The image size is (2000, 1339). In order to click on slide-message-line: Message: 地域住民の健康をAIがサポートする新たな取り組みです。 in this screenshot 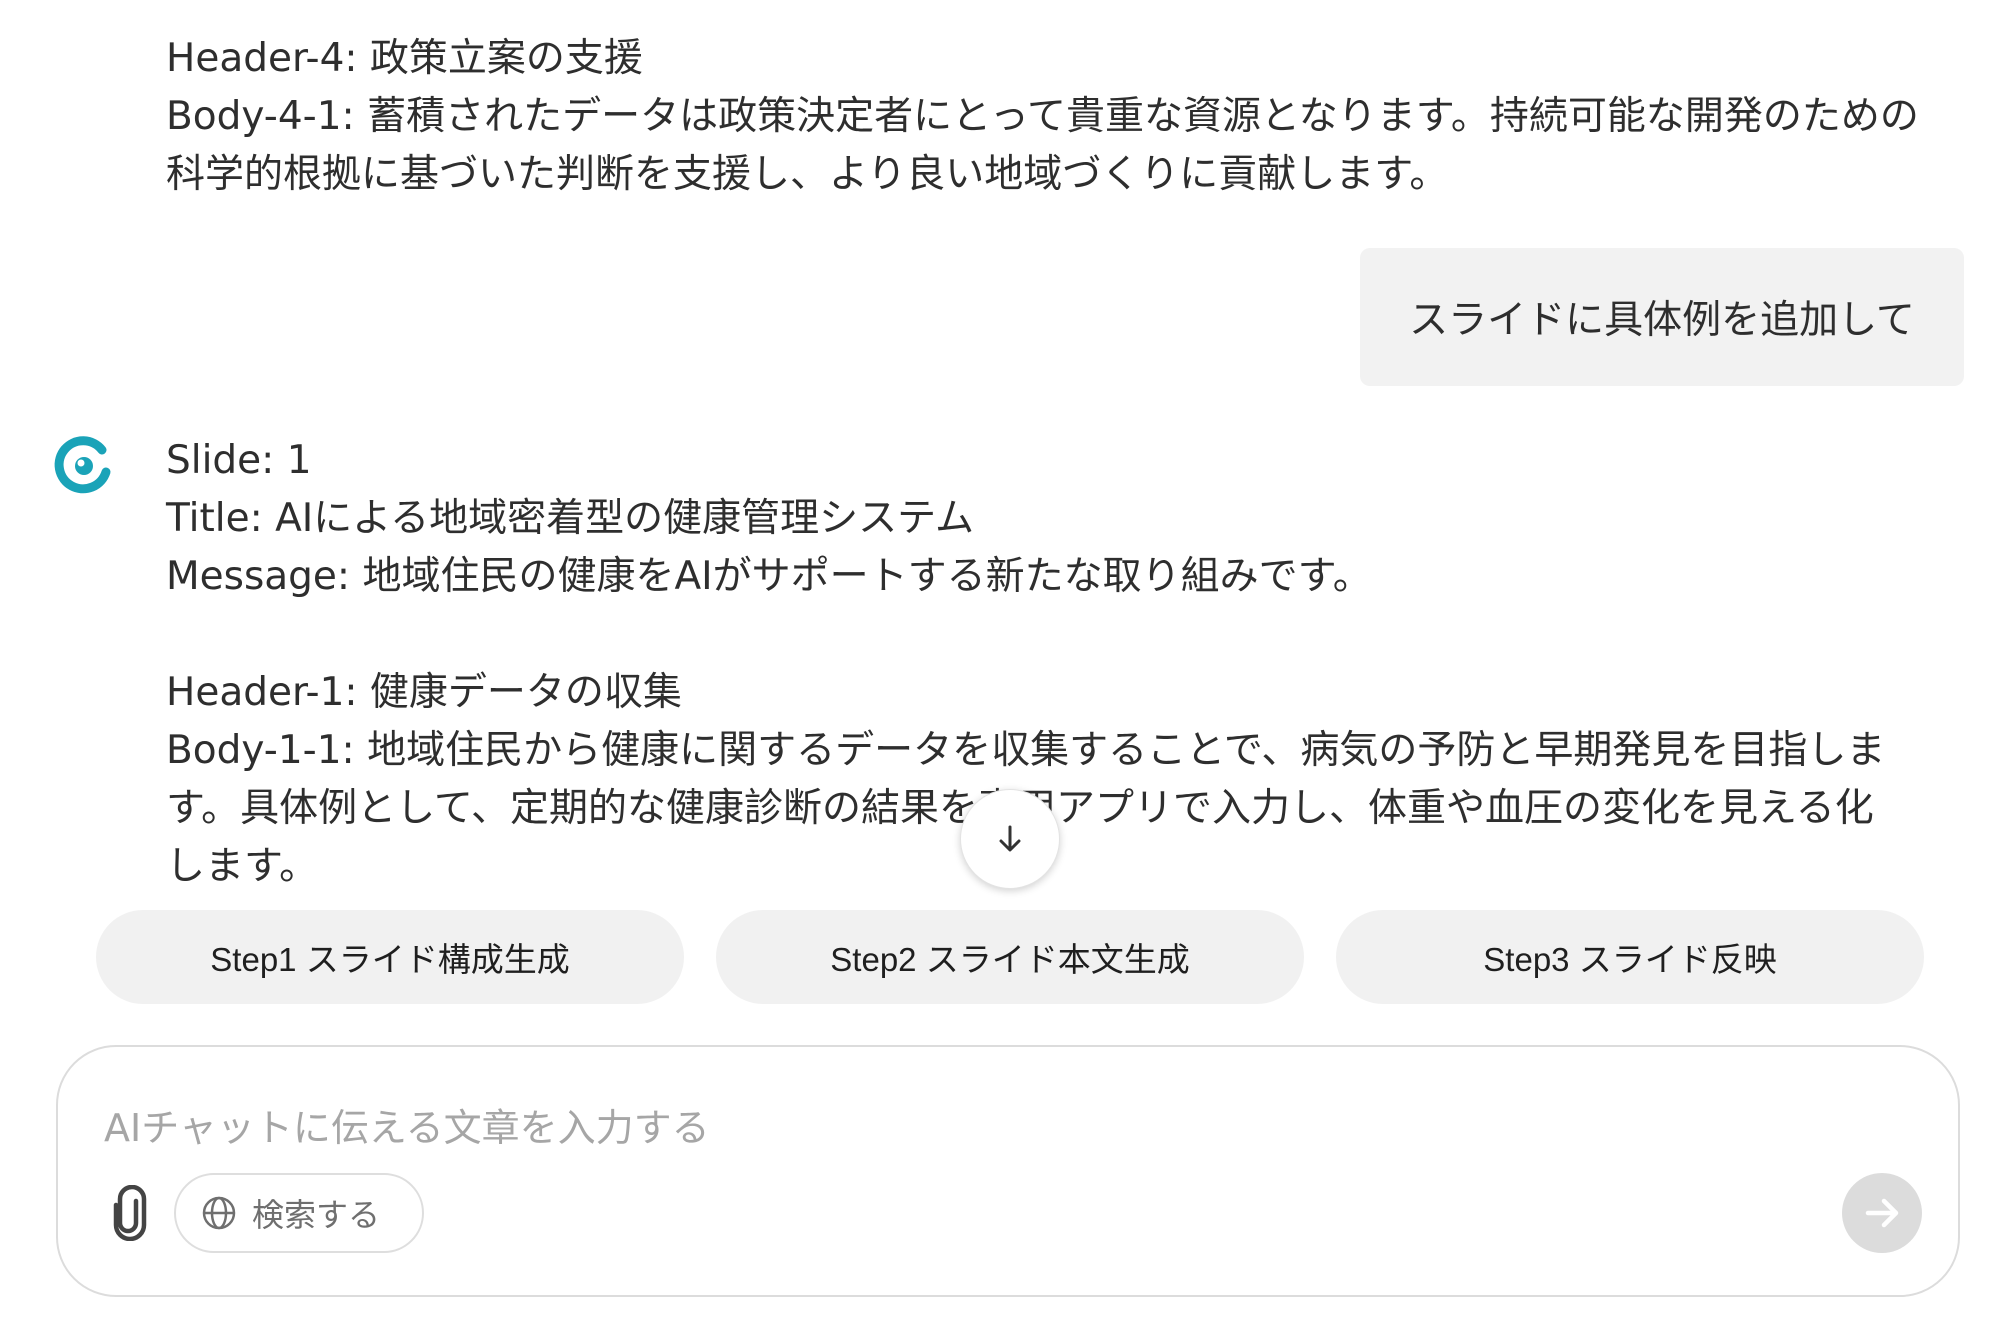, I will do `click(769, 576)`.